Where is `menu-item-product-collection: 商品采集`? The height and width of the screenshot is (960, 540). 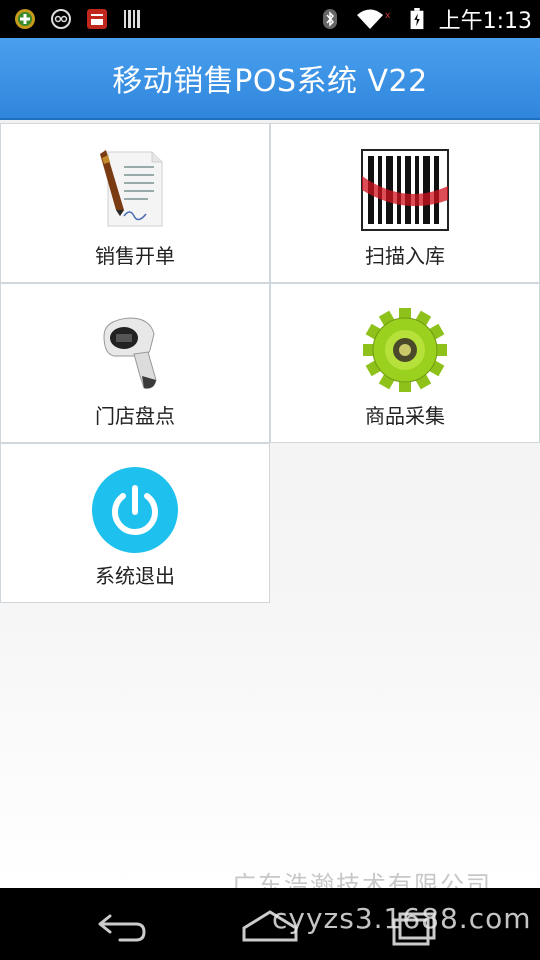
menu-item-product-collection: 商品采集 is located at coordinates (405, 363).